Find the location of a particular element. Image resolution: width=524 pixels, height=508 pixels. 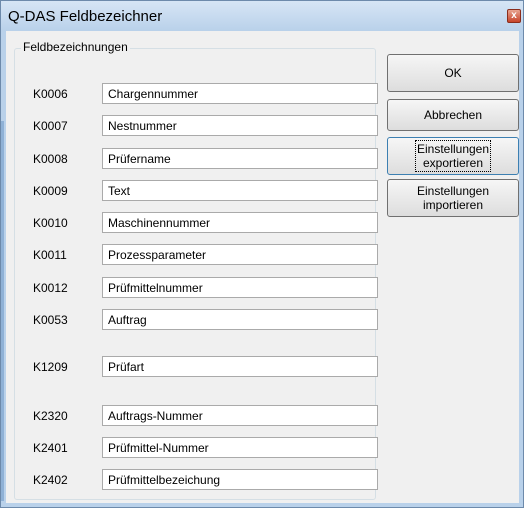

field-input-k0007 is located at coordinates (240, 125).